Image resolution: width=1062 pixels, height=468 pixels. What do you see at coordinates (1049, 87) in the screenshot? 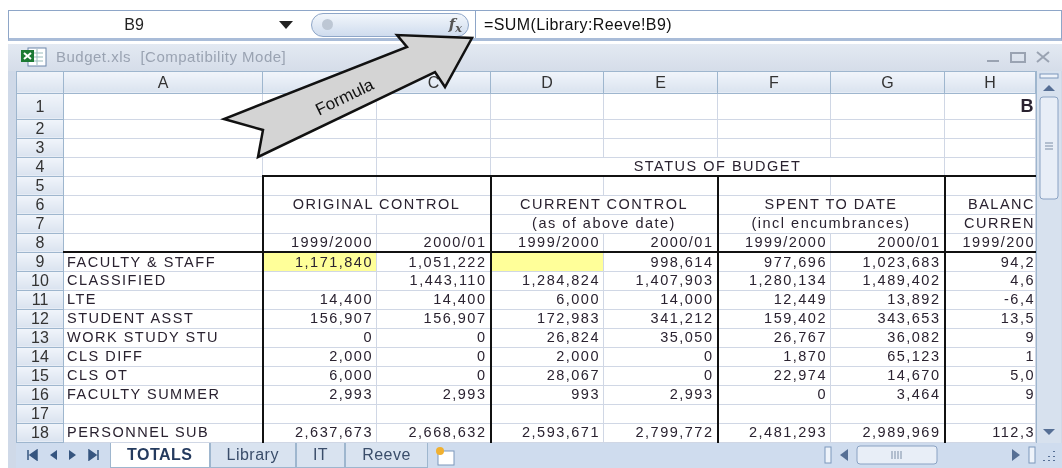
I see `scroll-up-icon` at bounding box center [1049, 87].